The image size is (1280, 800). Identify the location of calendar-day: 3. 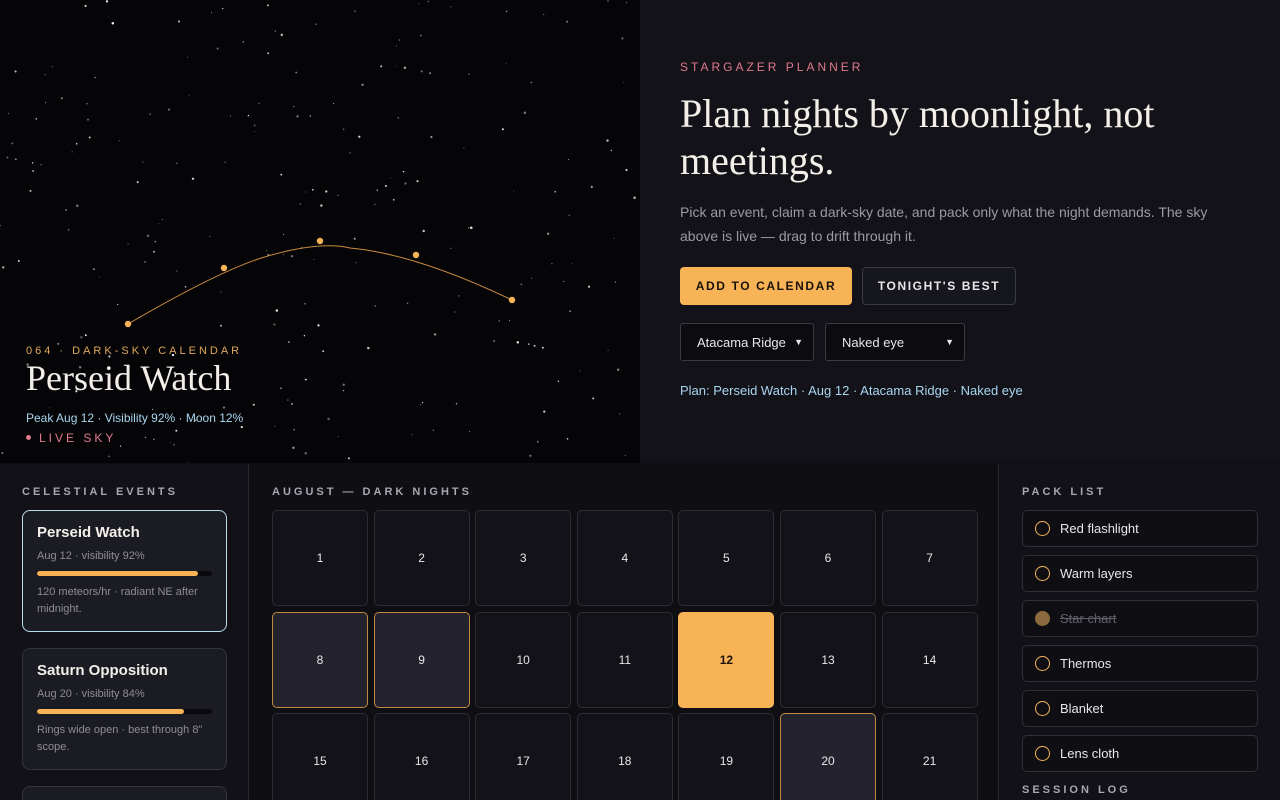
(523, 558).